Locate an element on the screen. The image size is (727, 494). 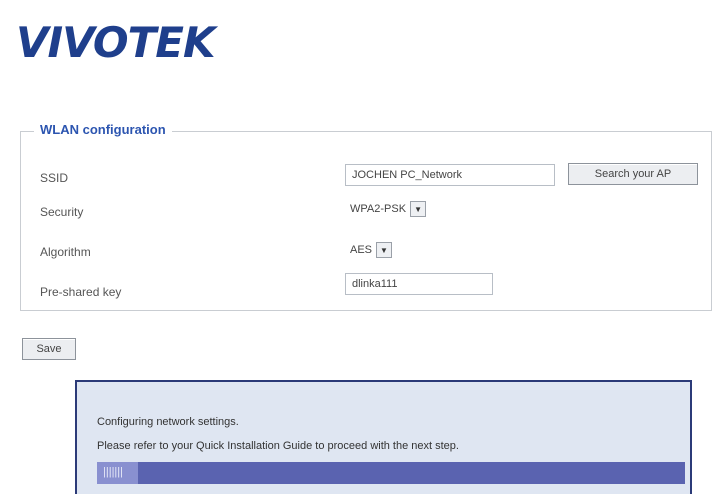
pre-shared-key-input is located at coordinates (419, 284).